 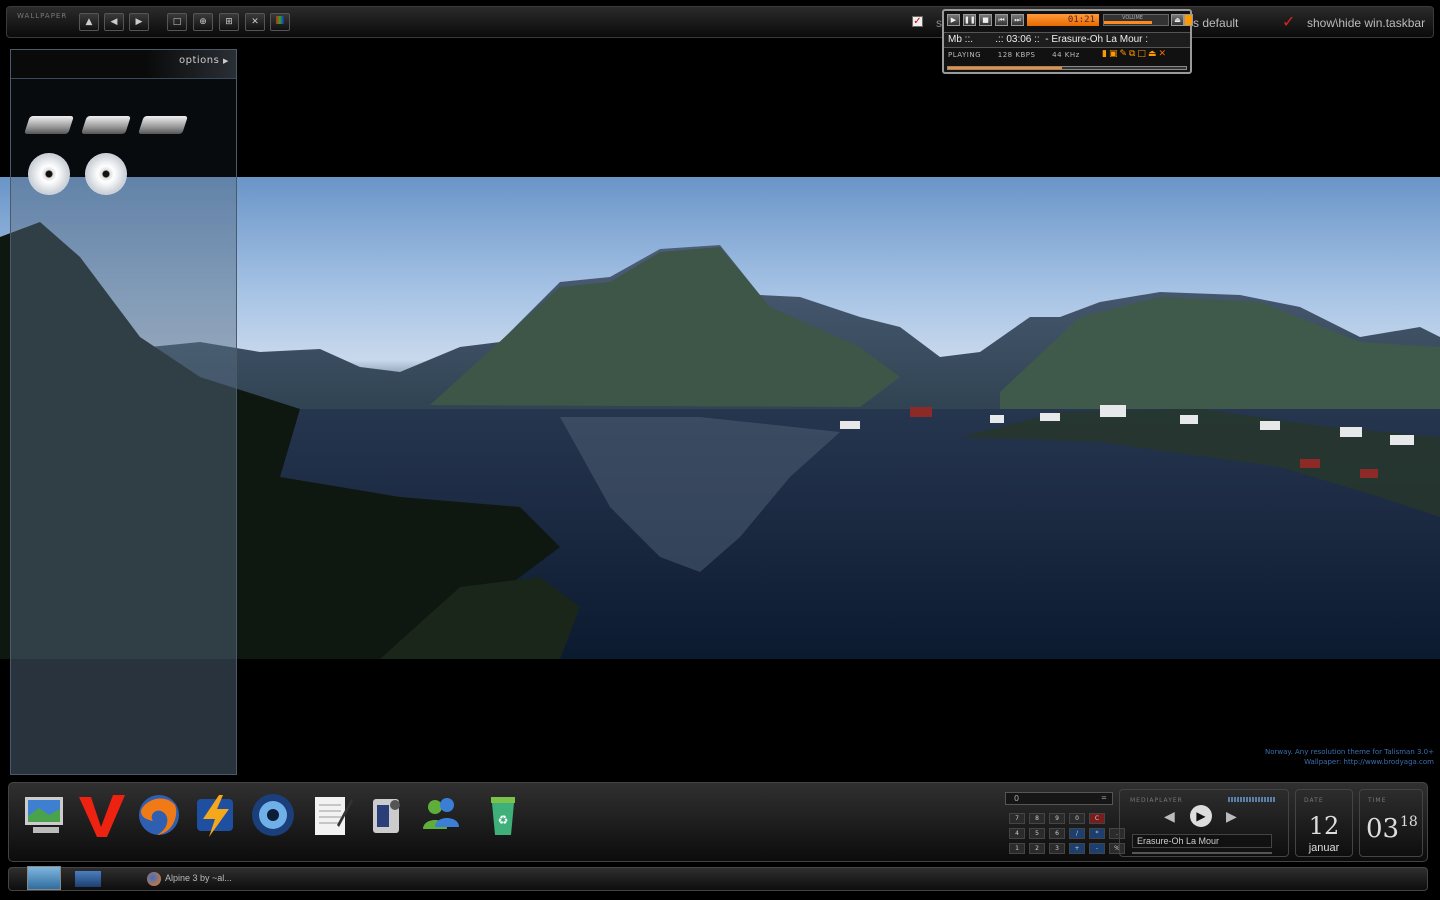 What do you see at coordinates (1097, 848) in the screenshot?
I see `calculator-key: -` at bounding box center [1097, 848].